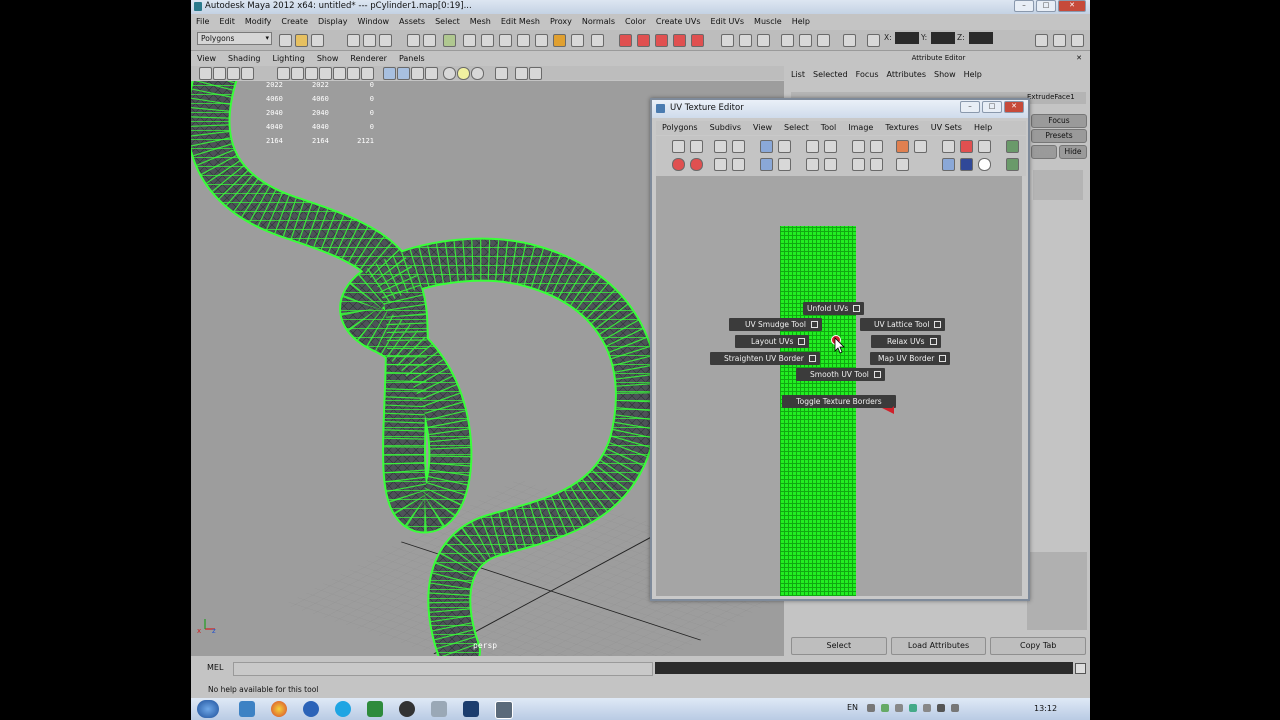 The image size is (1280, 720). I want to click on rotate-cw-icon, so click(738, 146).